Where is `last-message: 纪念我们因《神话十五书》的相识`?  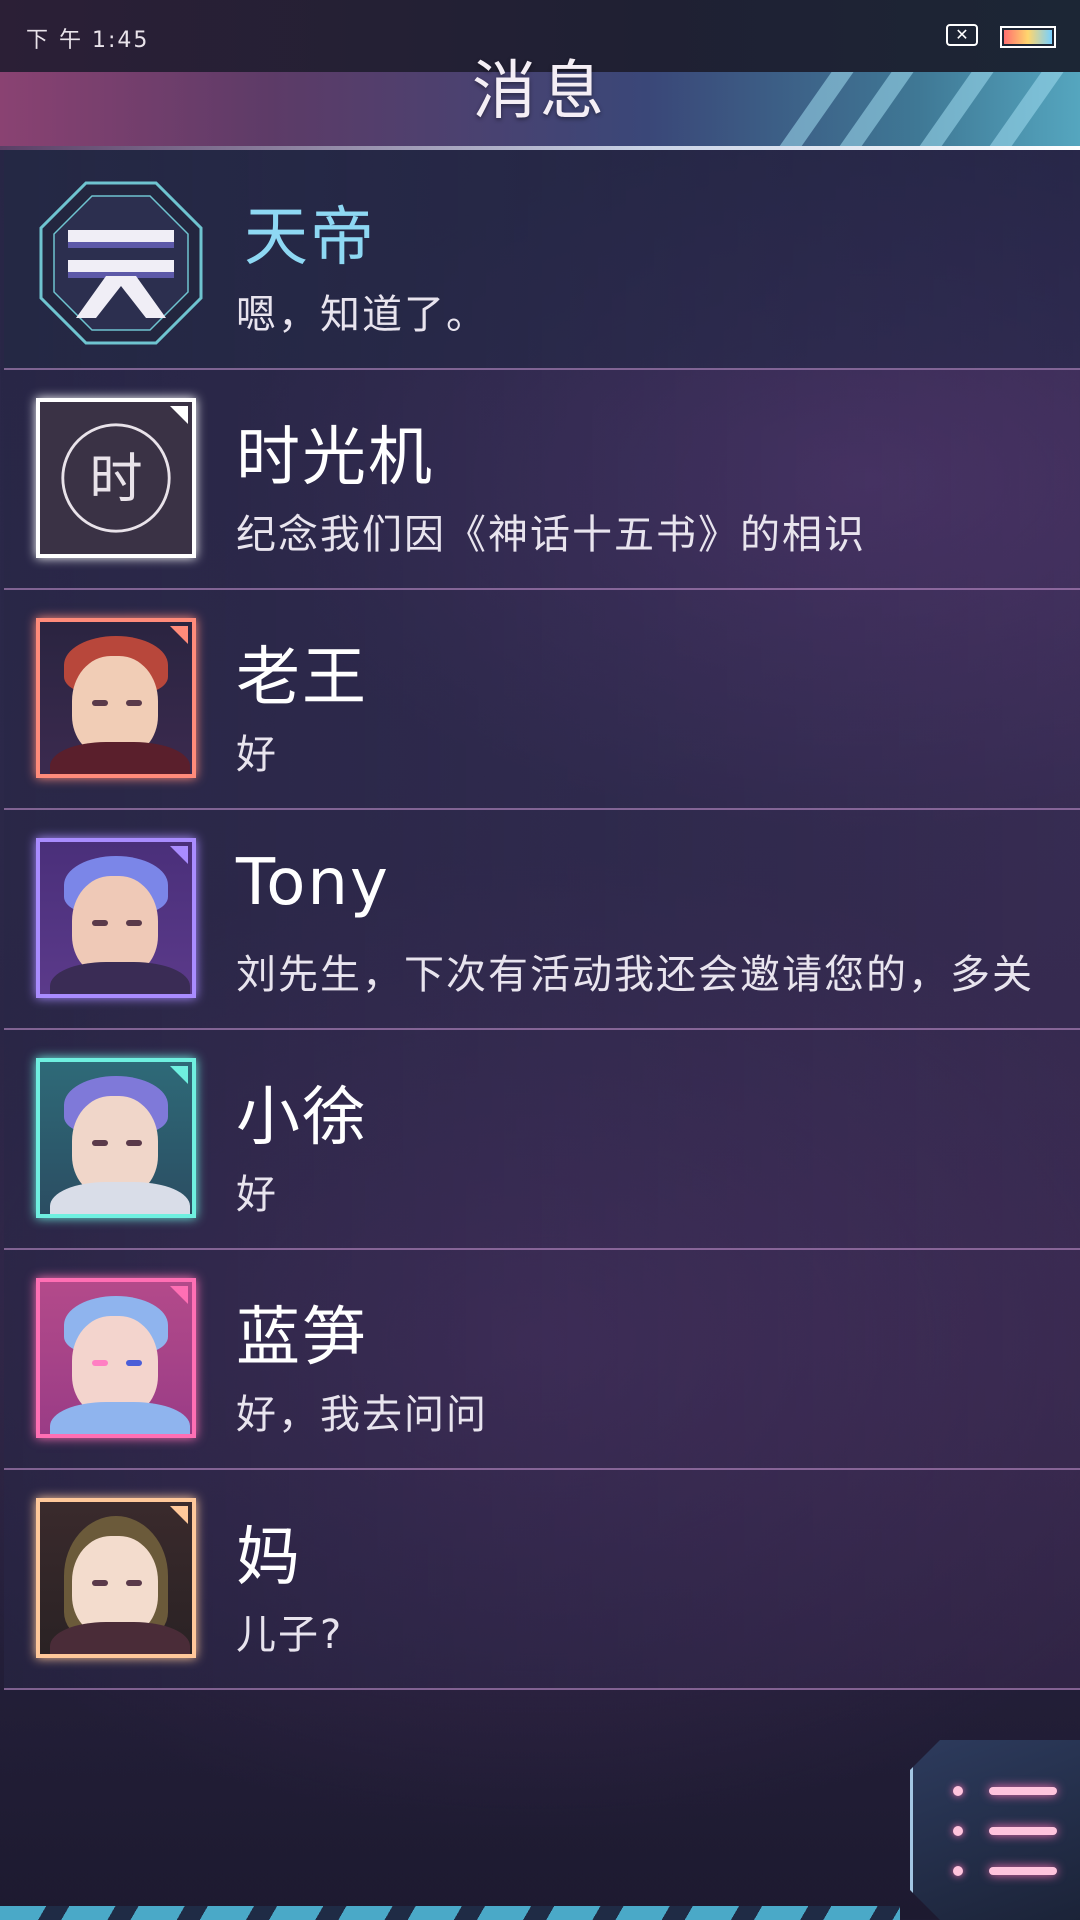
last-message: 纪念我们因《神话十五书》的相识 is located at coordinates (551, 535).